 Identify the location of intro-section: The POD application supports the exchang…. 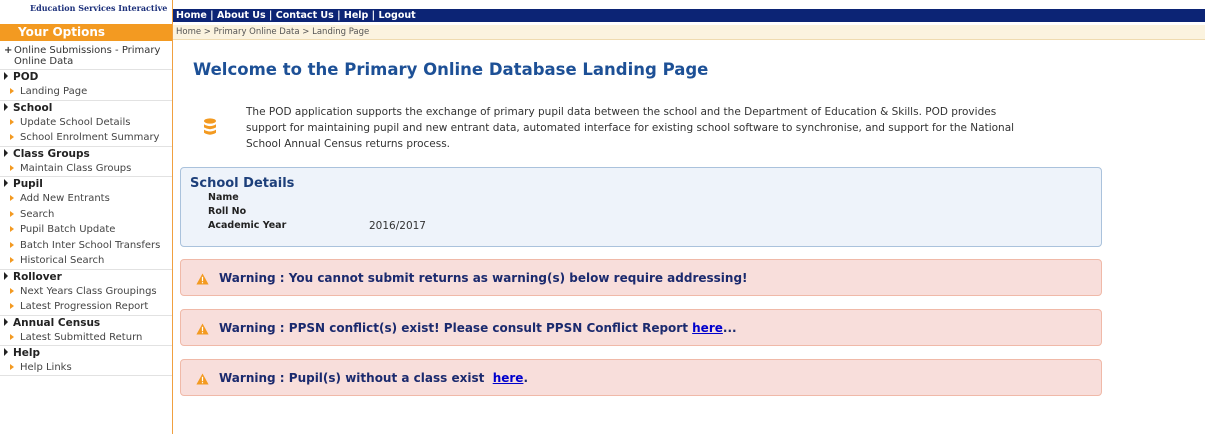
(608, 128).